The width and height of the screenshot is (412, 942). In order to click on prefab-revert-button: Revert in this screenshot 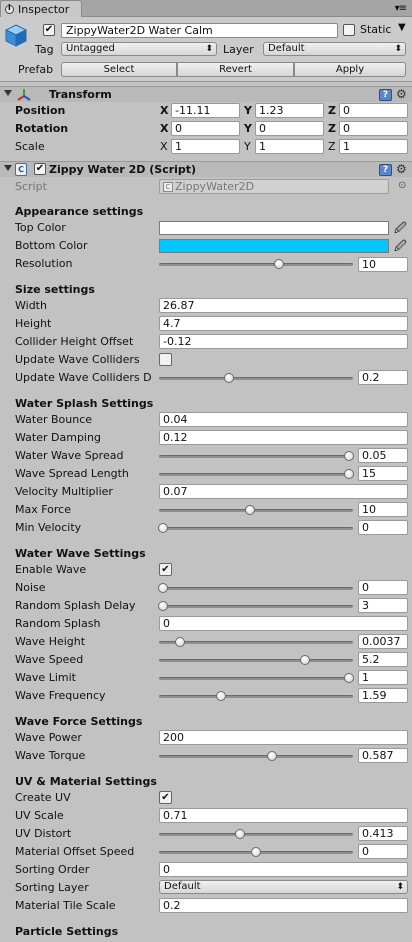, I will do `click(235, 69)`.